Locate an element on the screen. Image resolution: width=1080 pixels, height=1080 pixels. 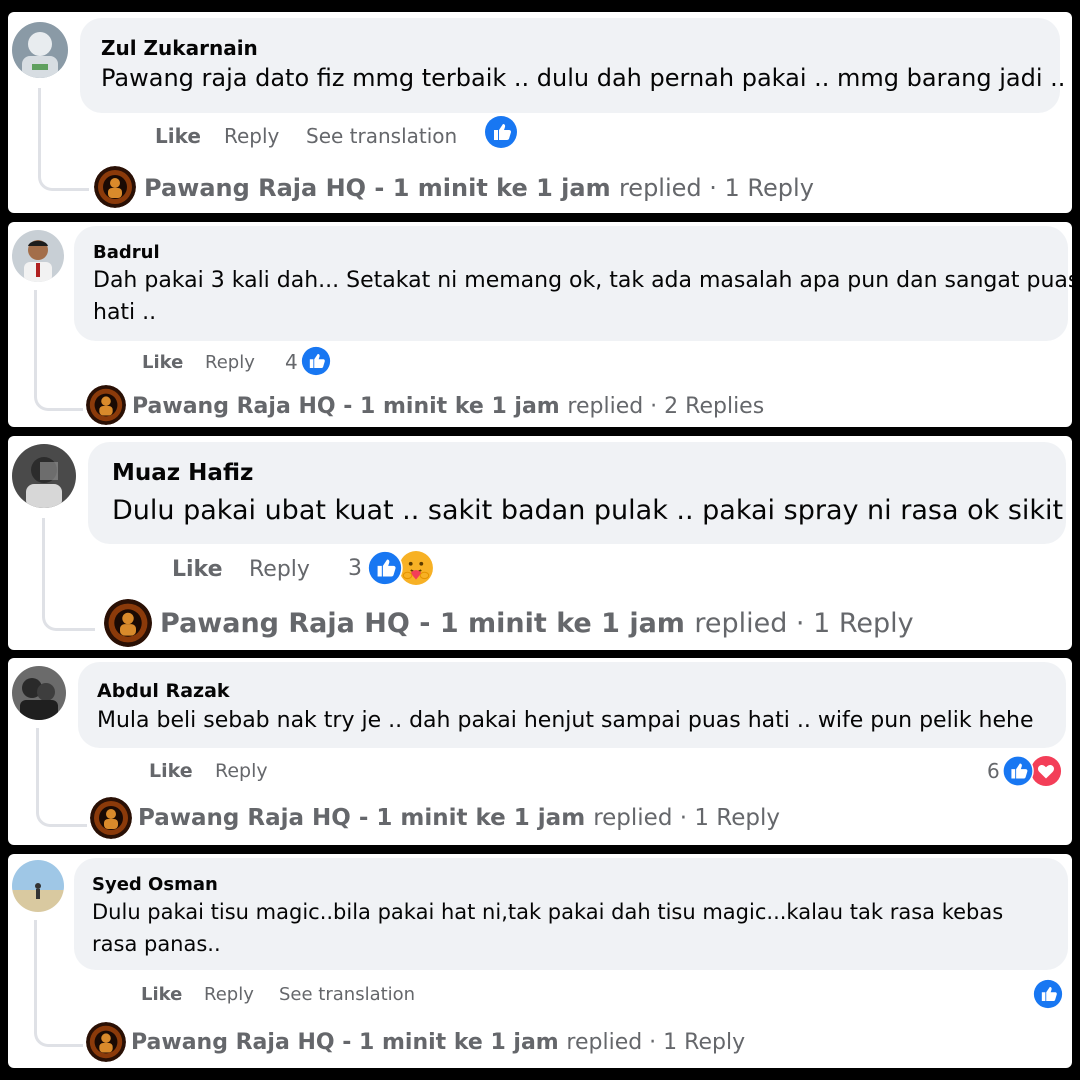
comment-author: Syed Osman is located at coordinates (155, 884).